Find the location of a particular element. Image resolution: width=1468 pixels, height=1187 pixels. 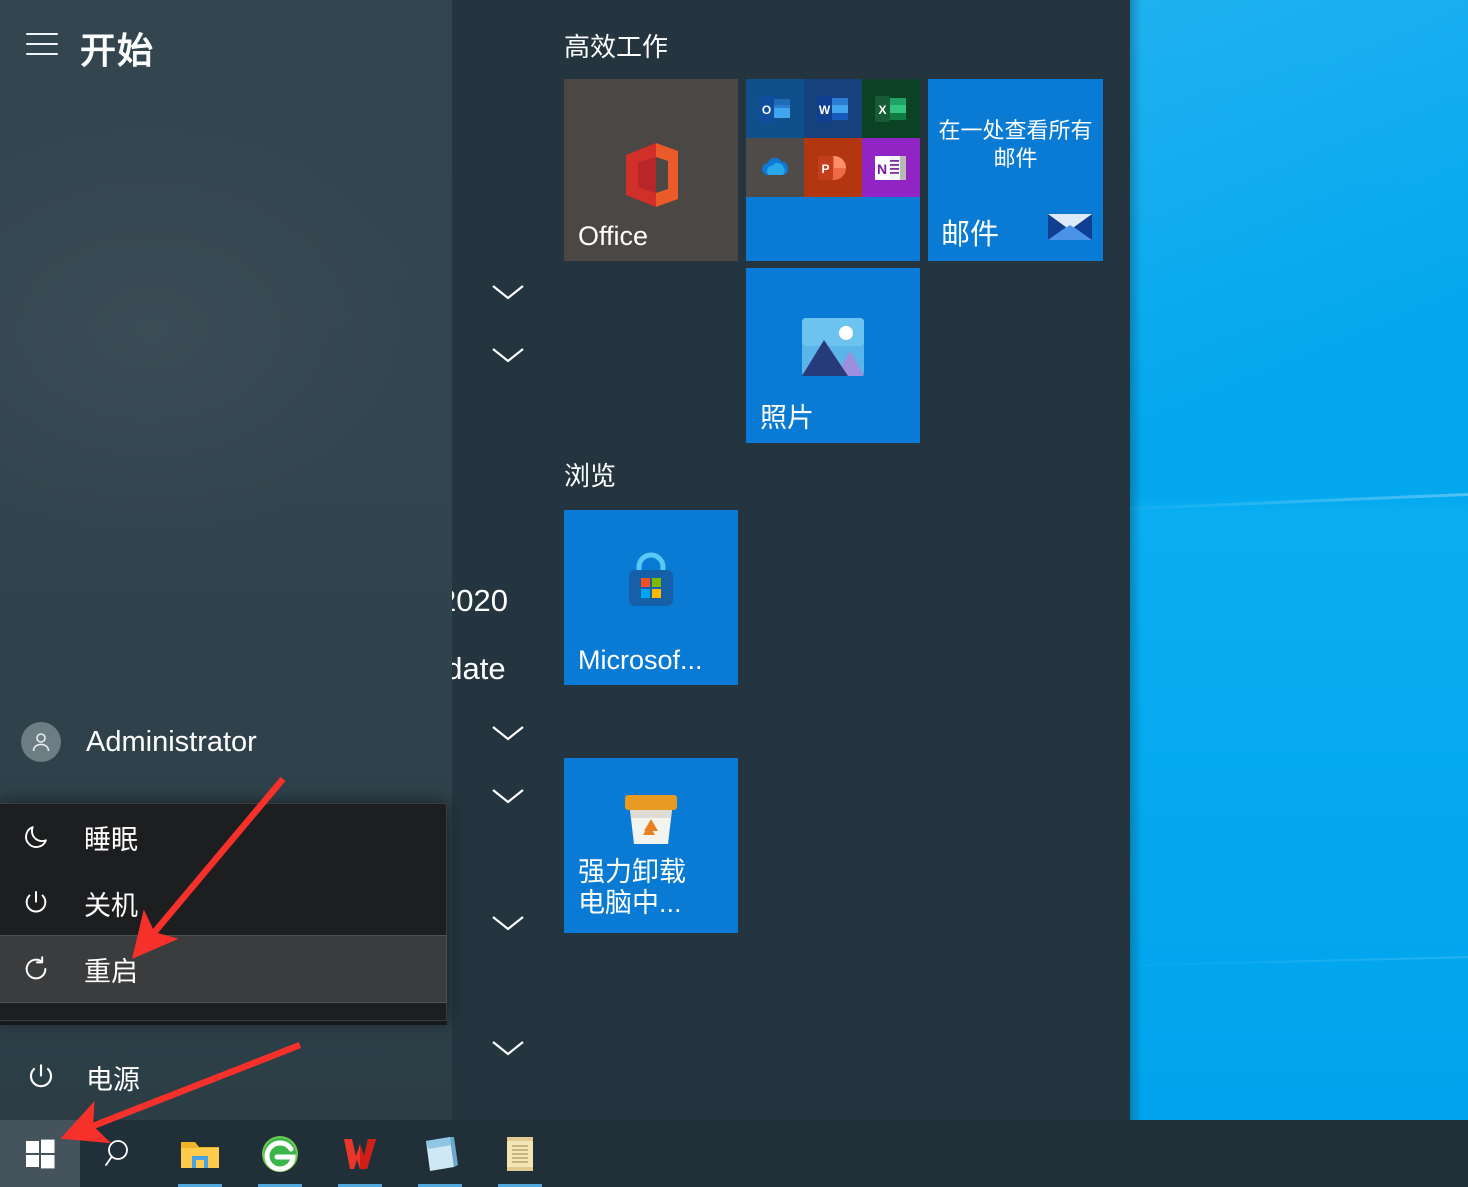

mini-tile-word: W is located at coordinates (833, 108).